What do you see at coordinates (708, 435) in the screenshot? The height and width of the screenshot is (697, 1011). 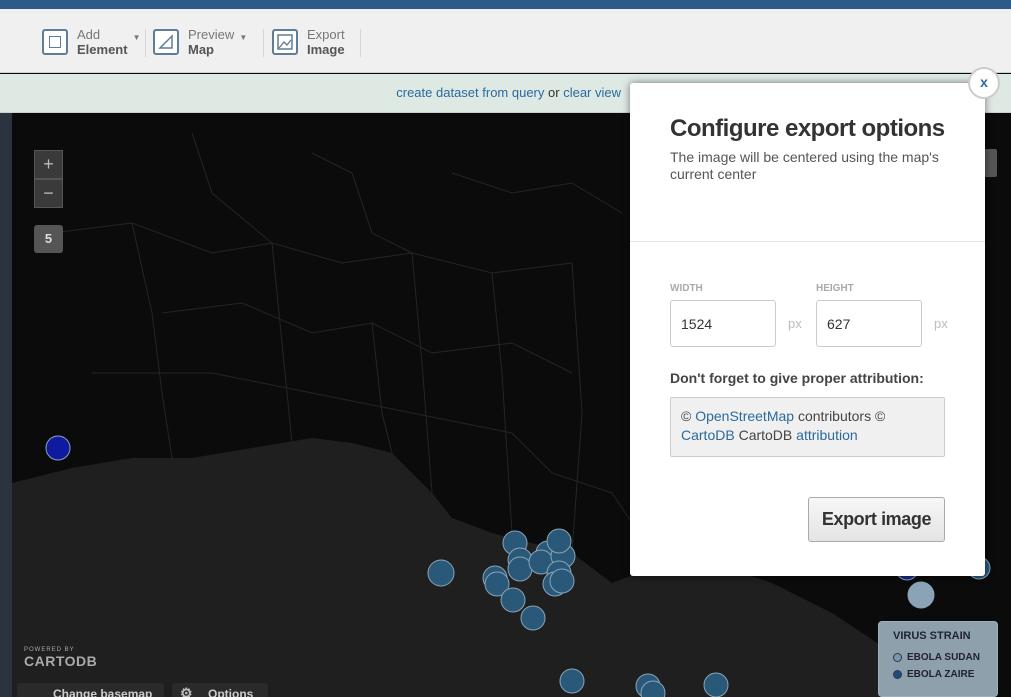 I see `cartodb-link: CartoDB` at bounding box center [708, 435].